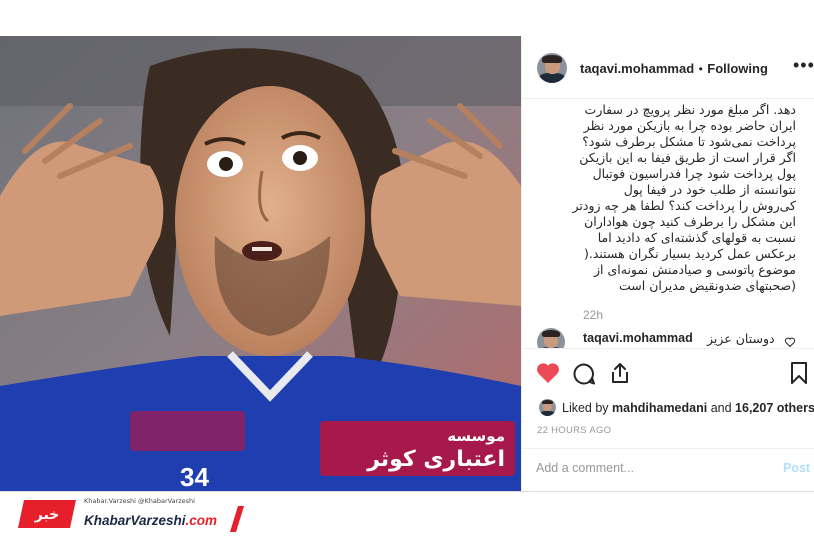 The image size is (814, 543). Describe the element at coordinates (552, 68) in the screenshot. I see `avatar` at that location.